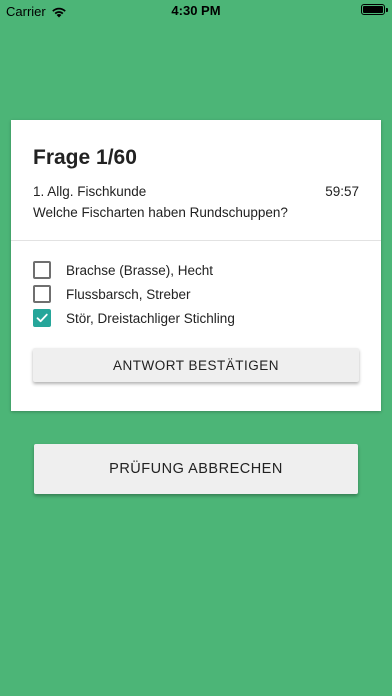  I want to click on answer-option-1: Brachse (Brasse), Hecht, so click(207, 270).